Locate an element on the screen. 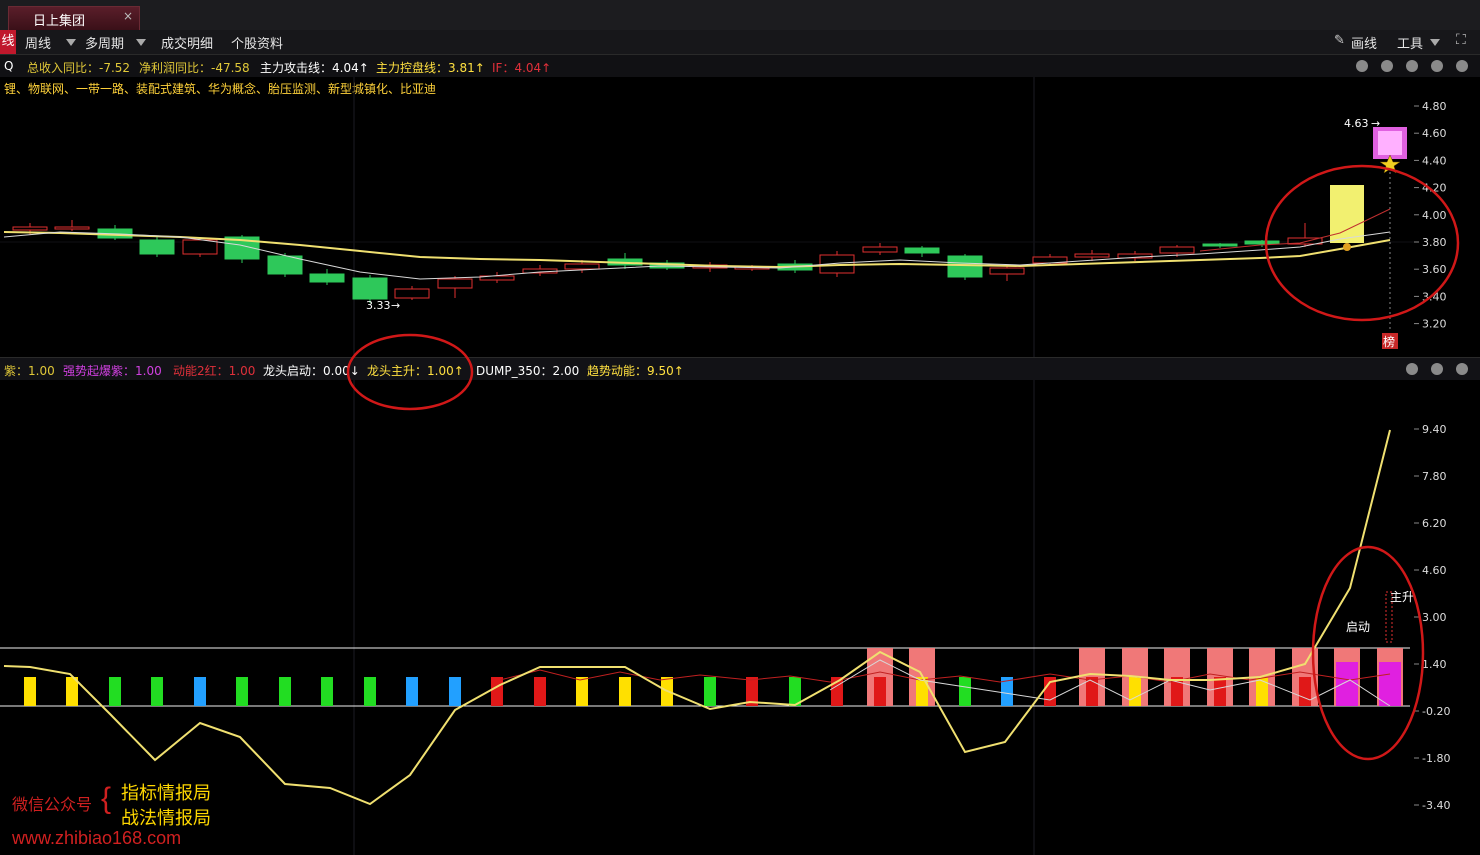 This screenshot has width=1480, height=855. expand-icon: ⛶ is located at coordinates (1461, 40).